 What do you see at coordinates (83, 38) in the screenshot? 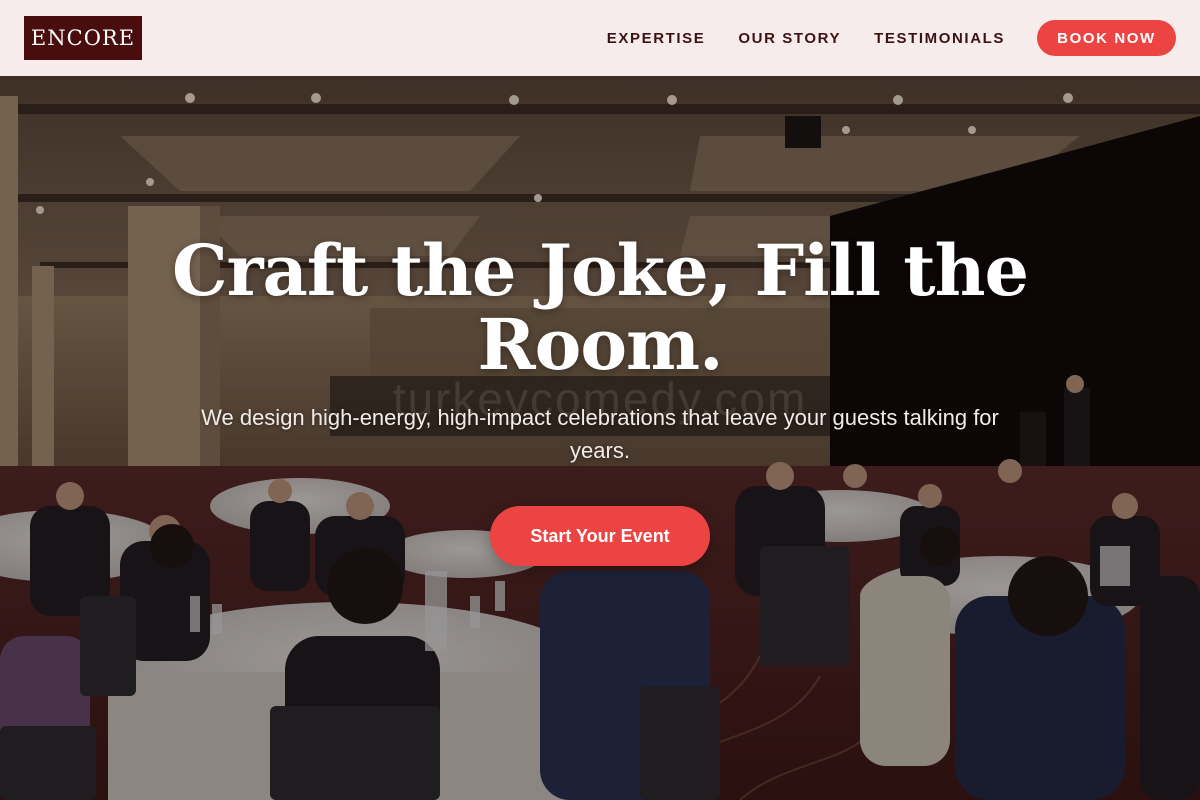
I see `logo: ENCORE` at bounding box center [83, 38].